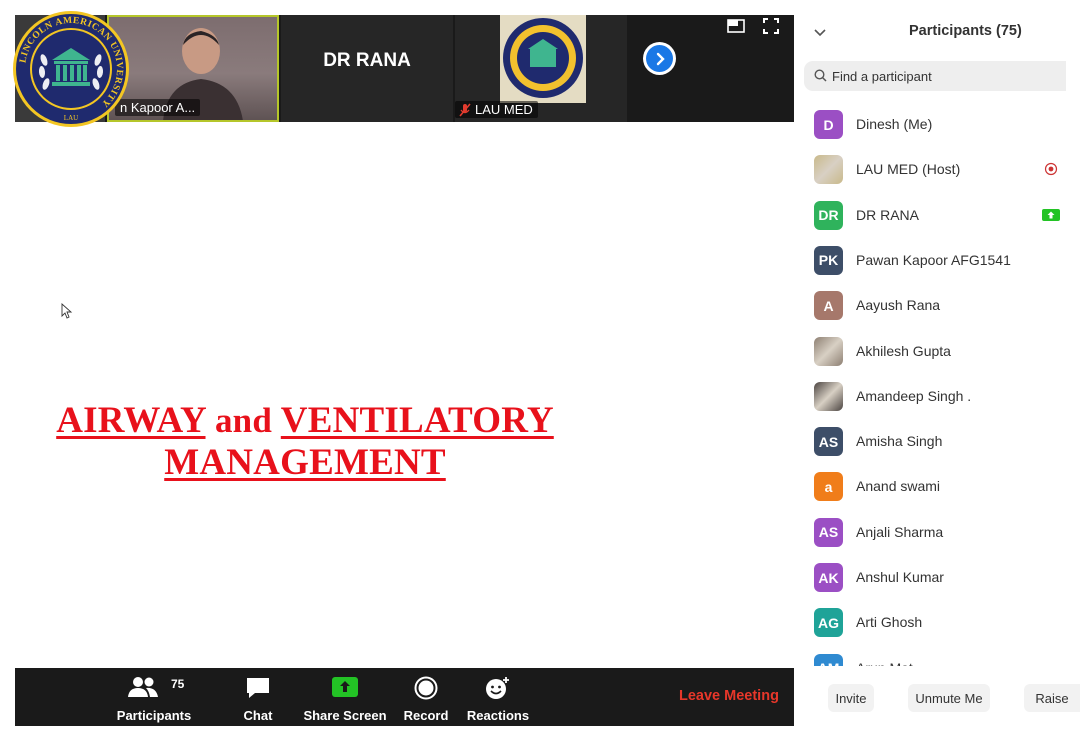 The height and width of the screenshot is (756, 1080). I want to click on participant-row: PK Pawan Kapoor AFG1541, so click(937, 260).